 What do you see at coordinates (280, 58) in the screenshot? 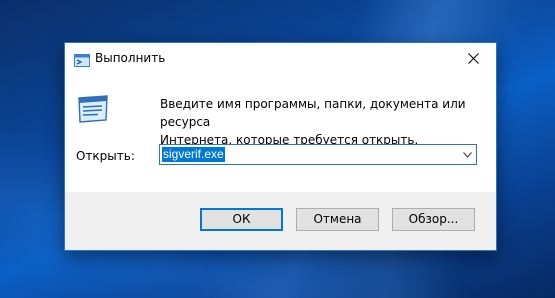
I see `title-bar: Выполнить` at bounding box center [280, 58].